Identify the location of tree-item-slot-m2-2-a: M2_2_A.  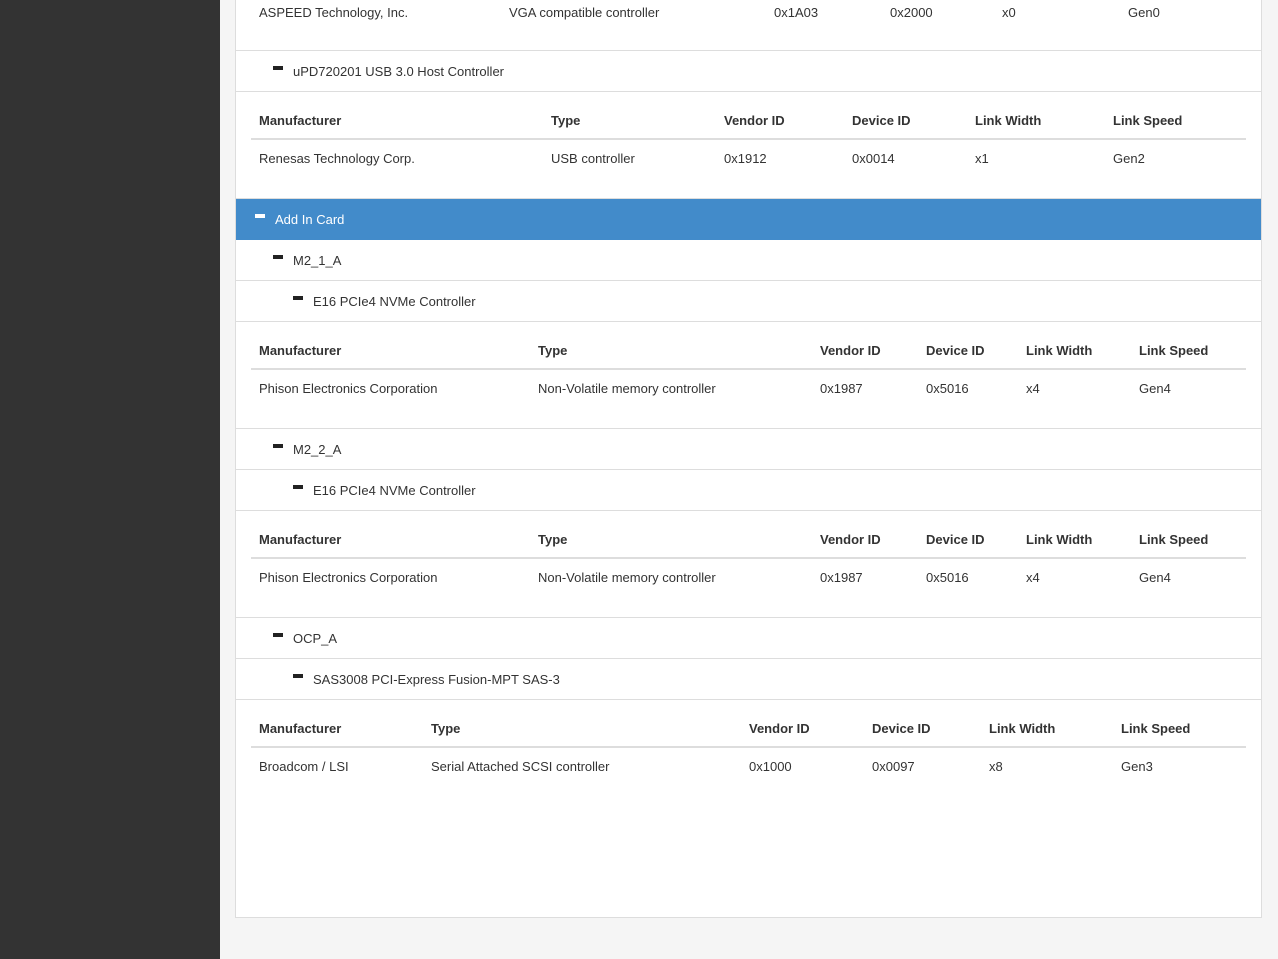
(748, 449).